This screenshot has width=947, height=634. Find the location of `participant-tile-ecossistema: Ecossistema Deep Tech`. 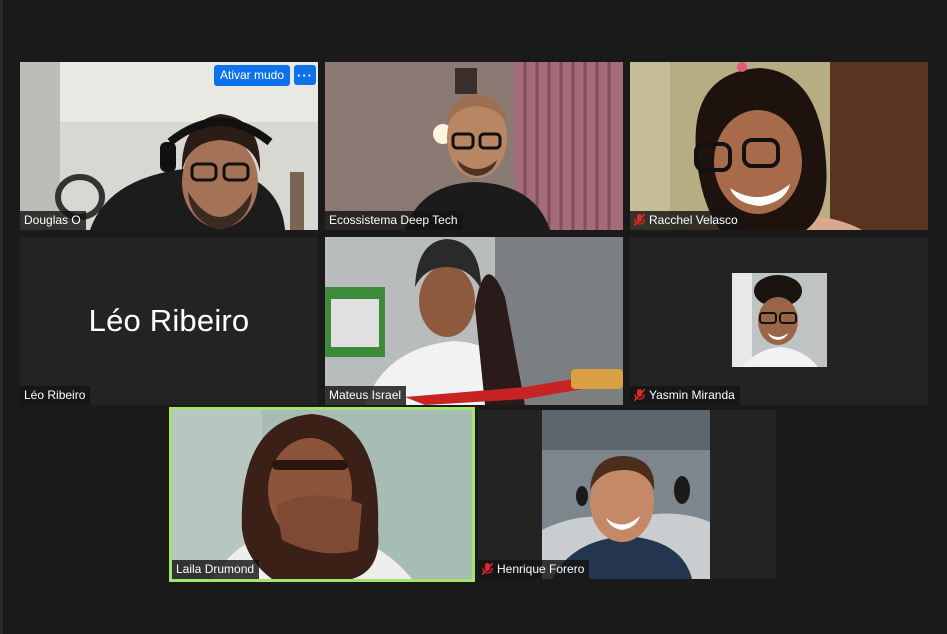

participant-tile-ecossistema: Ecossistema Deep Tech is located at coordinates (474, 146).